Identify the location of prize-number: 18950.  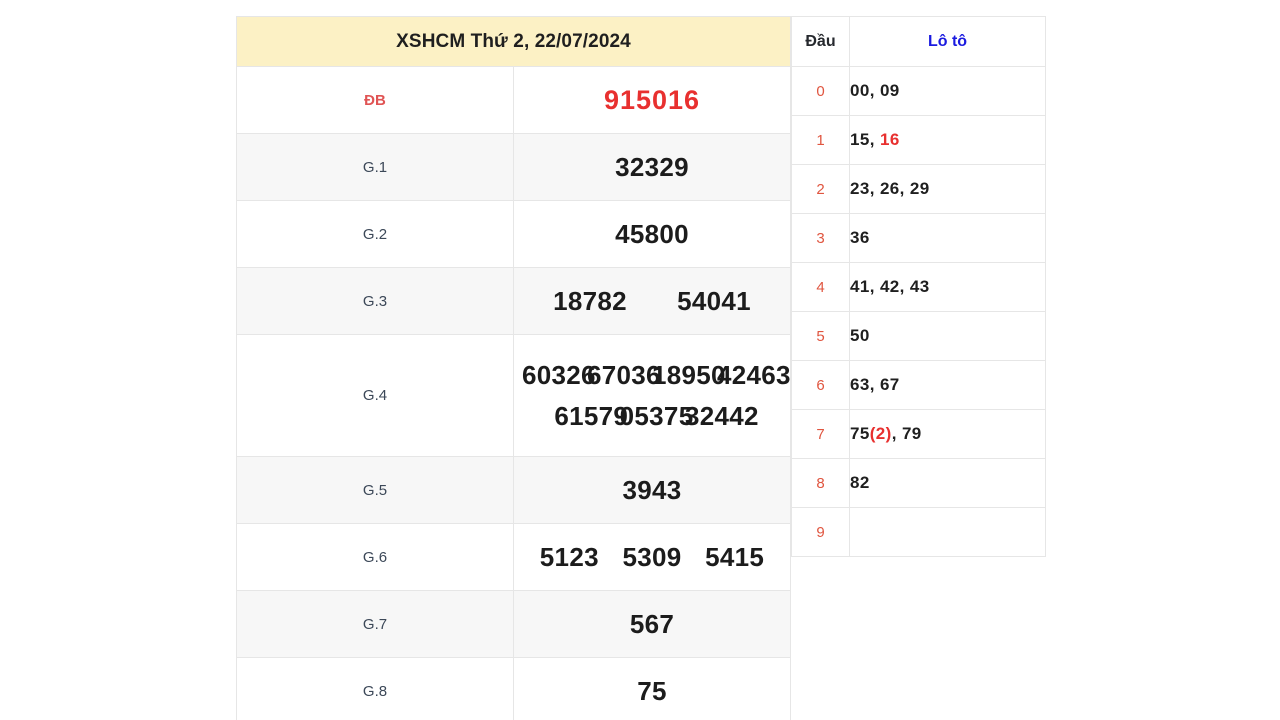
(689, 374).